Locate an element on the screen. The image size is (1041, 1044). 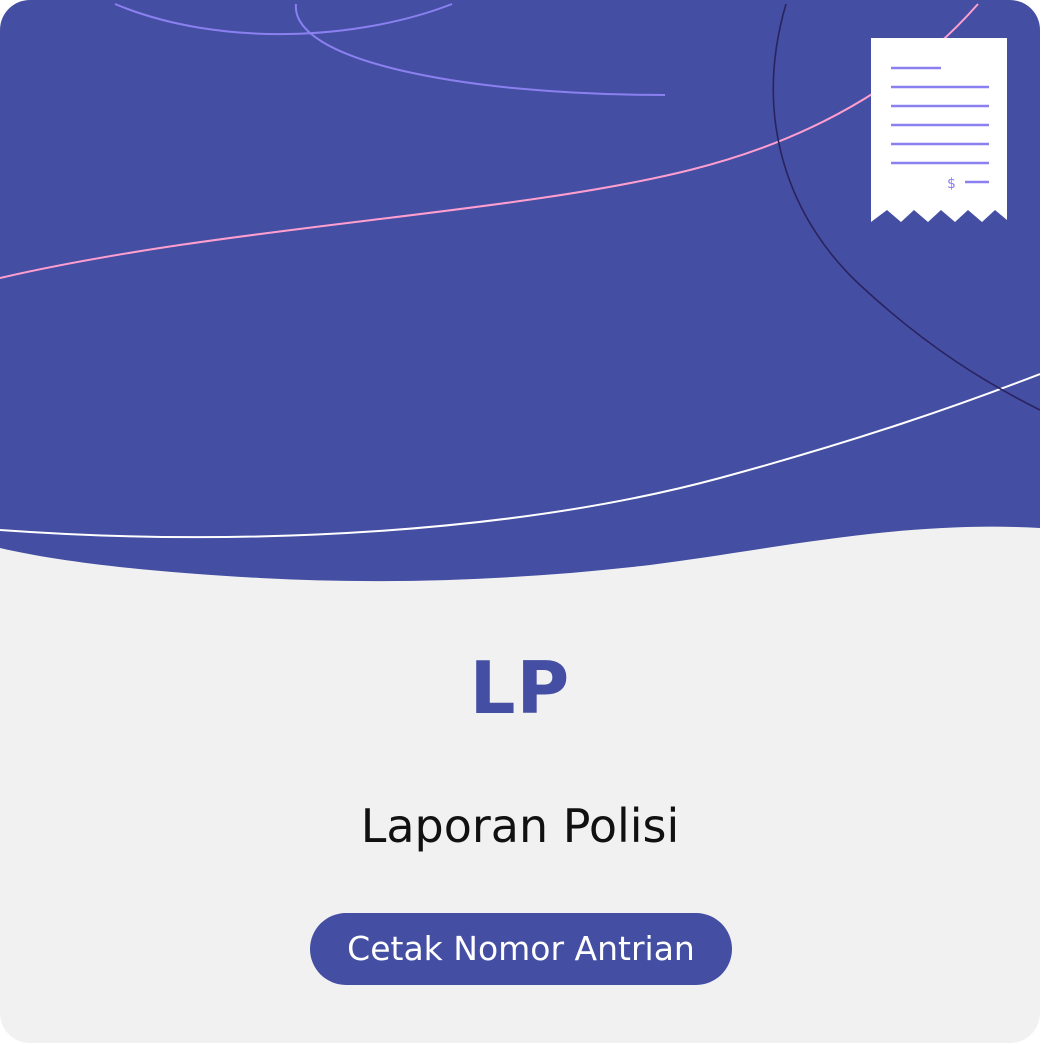
service-code: LP is located at coordinates (520, 688).